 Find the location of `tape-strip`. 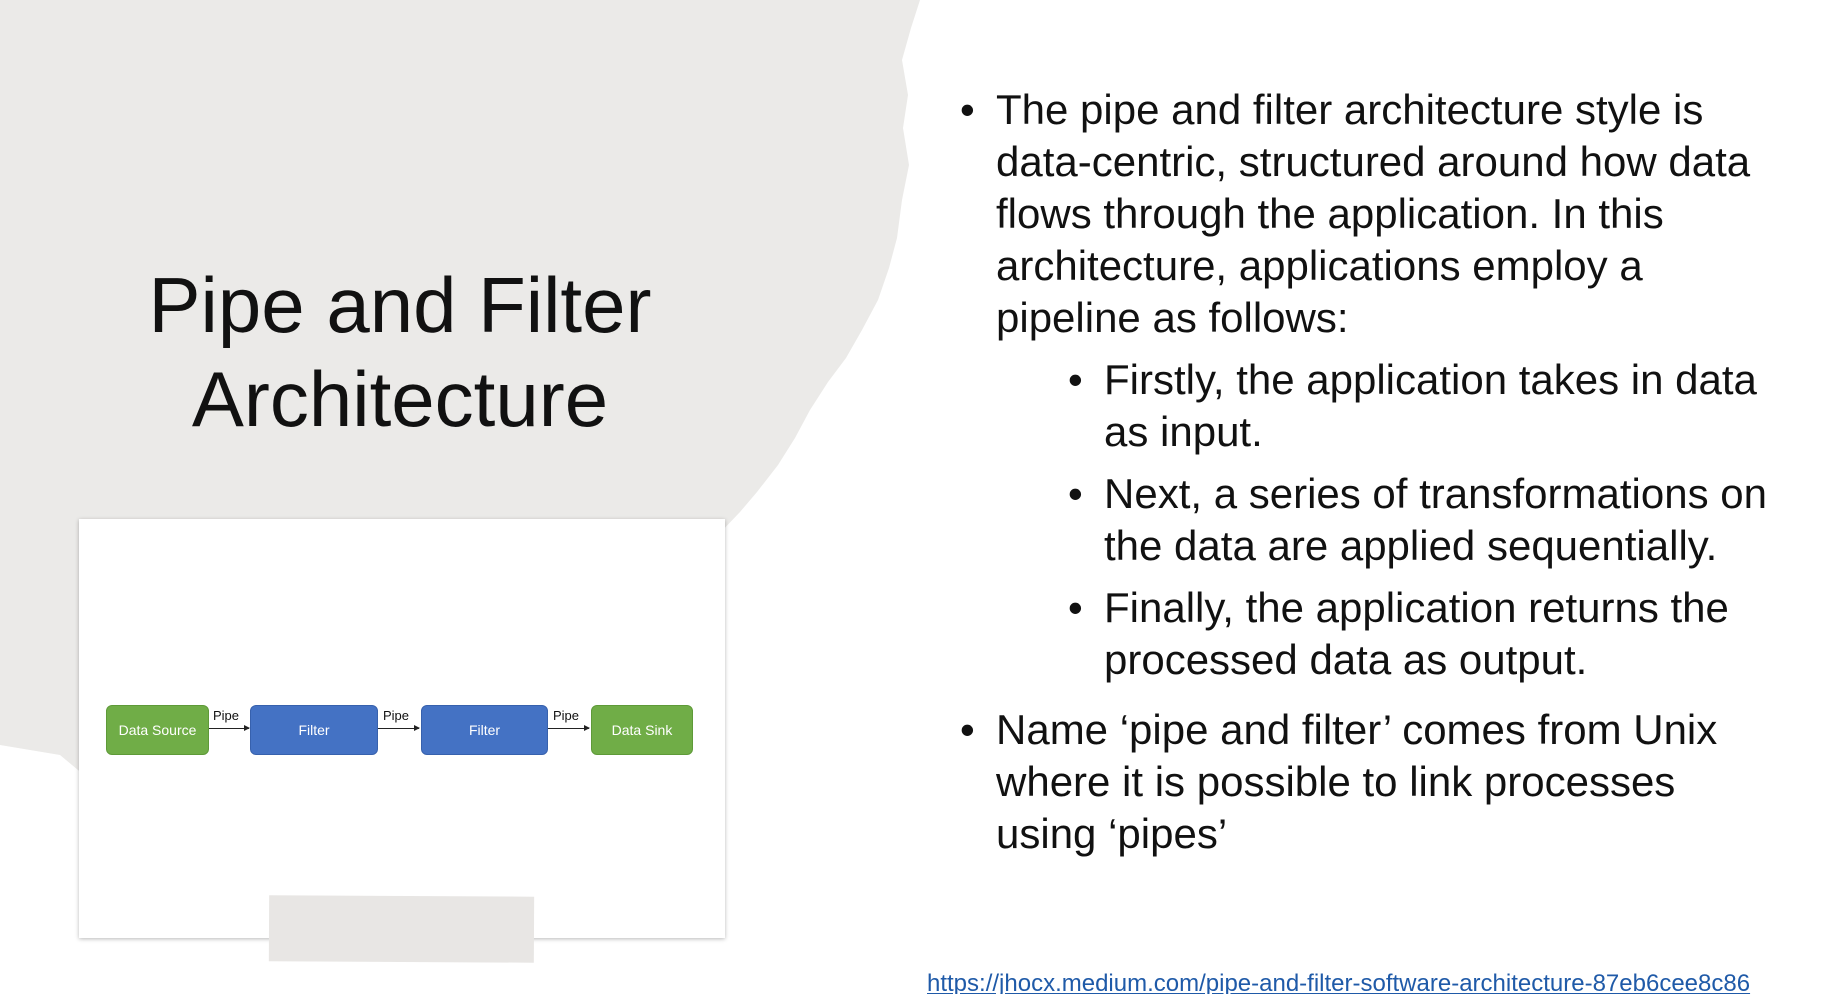

tape-strip is located at coordinates (401, 929).